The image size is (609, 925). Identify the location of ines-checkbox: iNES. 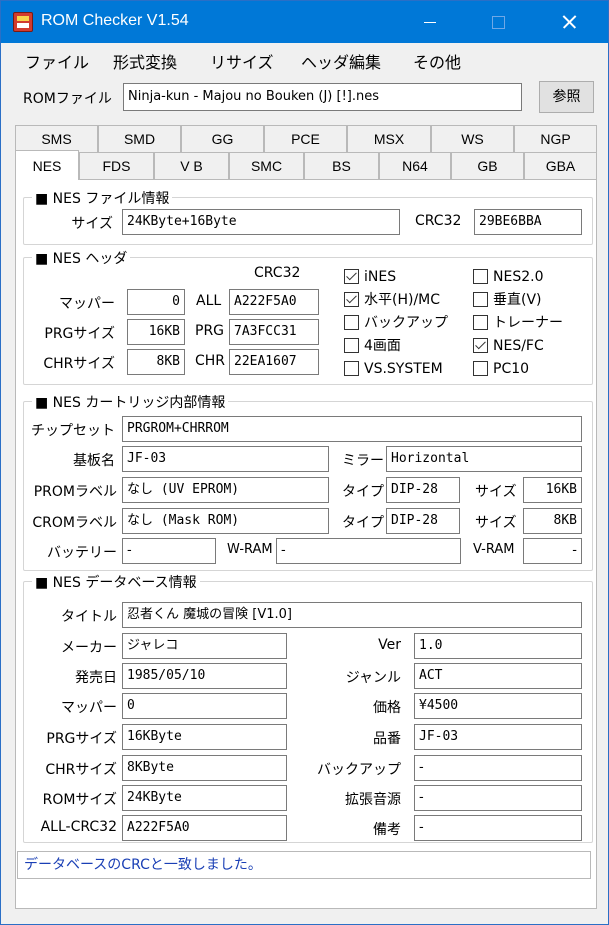
(370, 277).